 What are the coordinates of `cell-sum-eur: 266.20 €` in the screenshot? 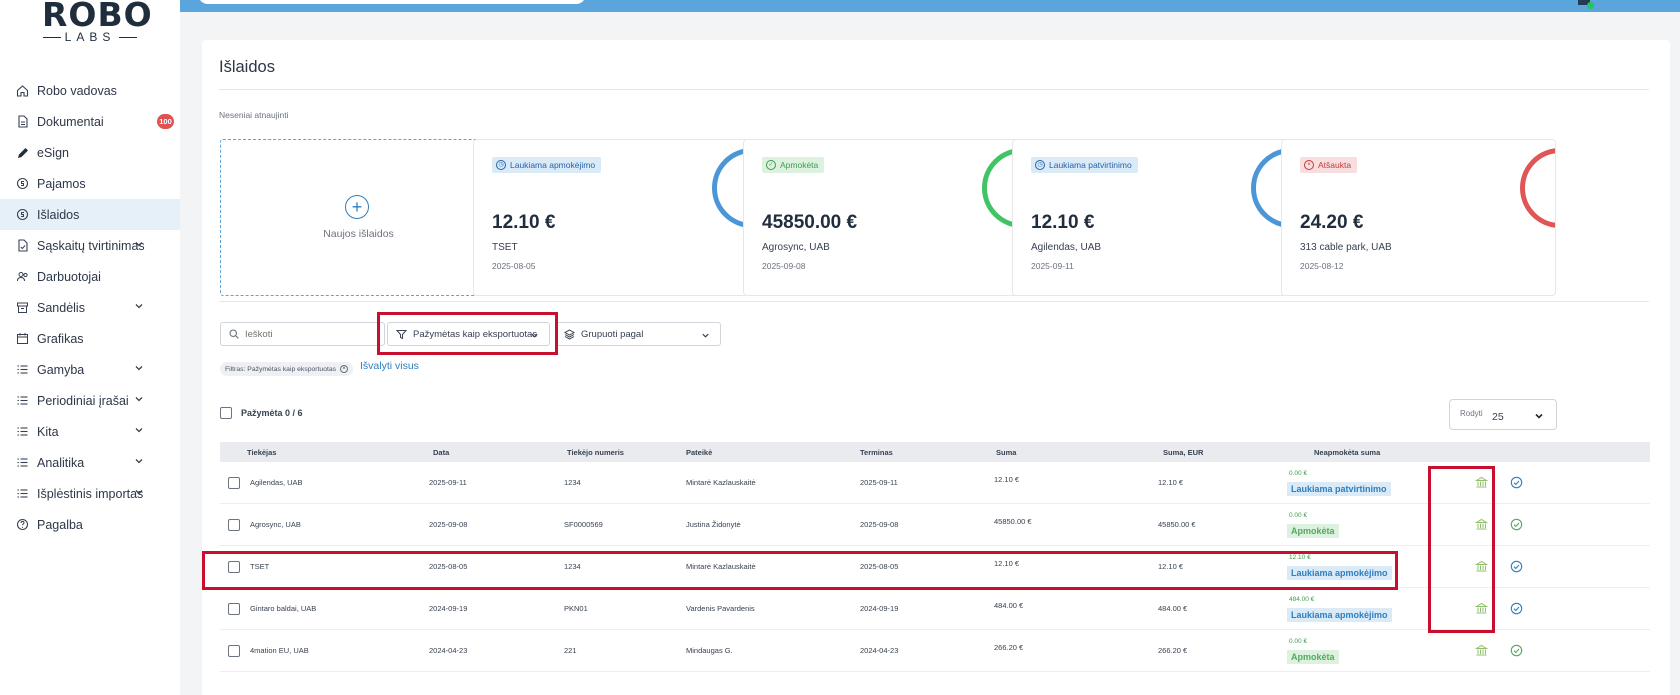 It's located at (1173, 650).